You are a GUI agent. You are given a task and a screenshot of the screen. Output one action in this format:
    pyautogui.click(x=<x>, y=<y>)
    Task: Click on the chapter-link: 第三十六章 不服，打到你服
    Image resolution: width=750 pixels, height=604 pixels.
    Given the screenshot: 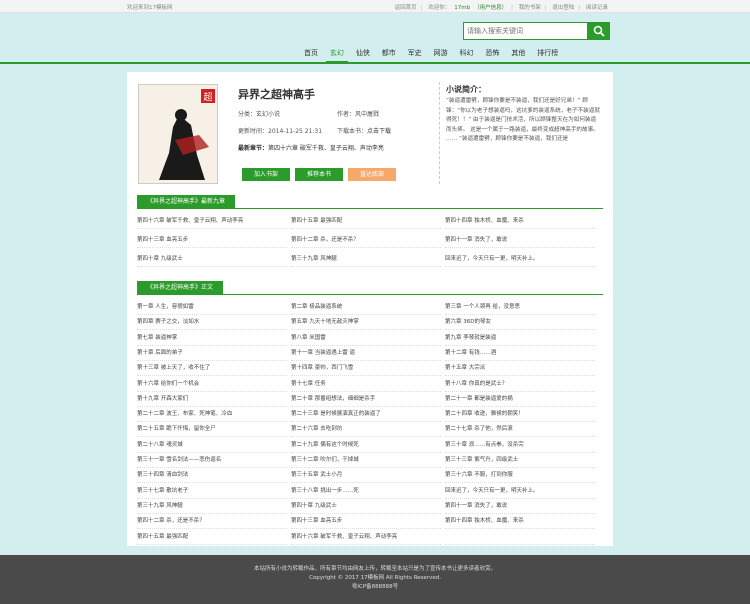 What is the action you would take?
    pyautogui.click(x=520, y=476)
    